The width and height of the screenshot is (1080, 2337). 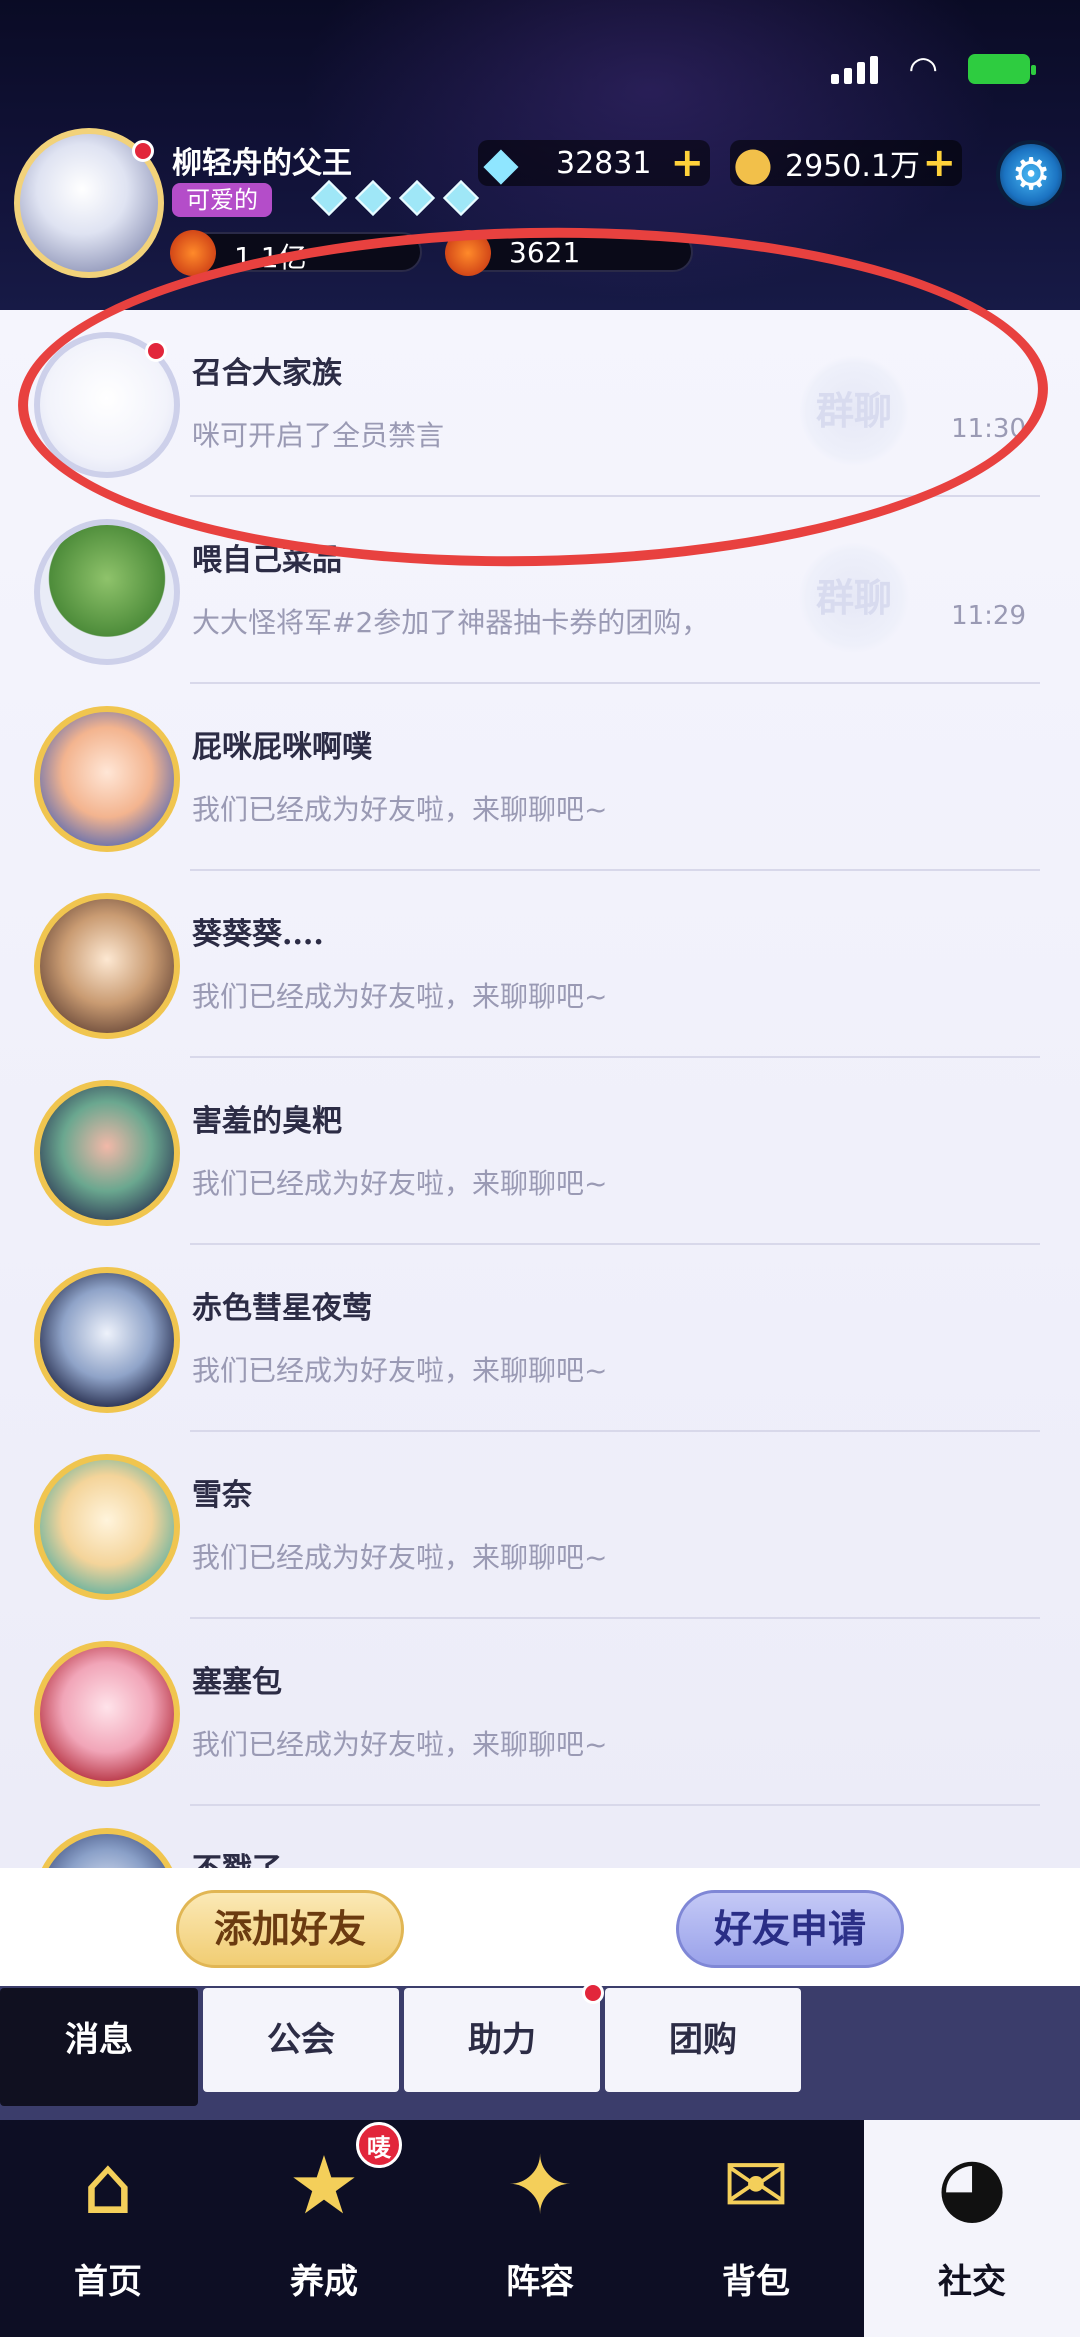 What do you see at coordinates (540, 2282) in the screenshot?
I see `nav-label: 阵容` at bounding box center [540, 2282].